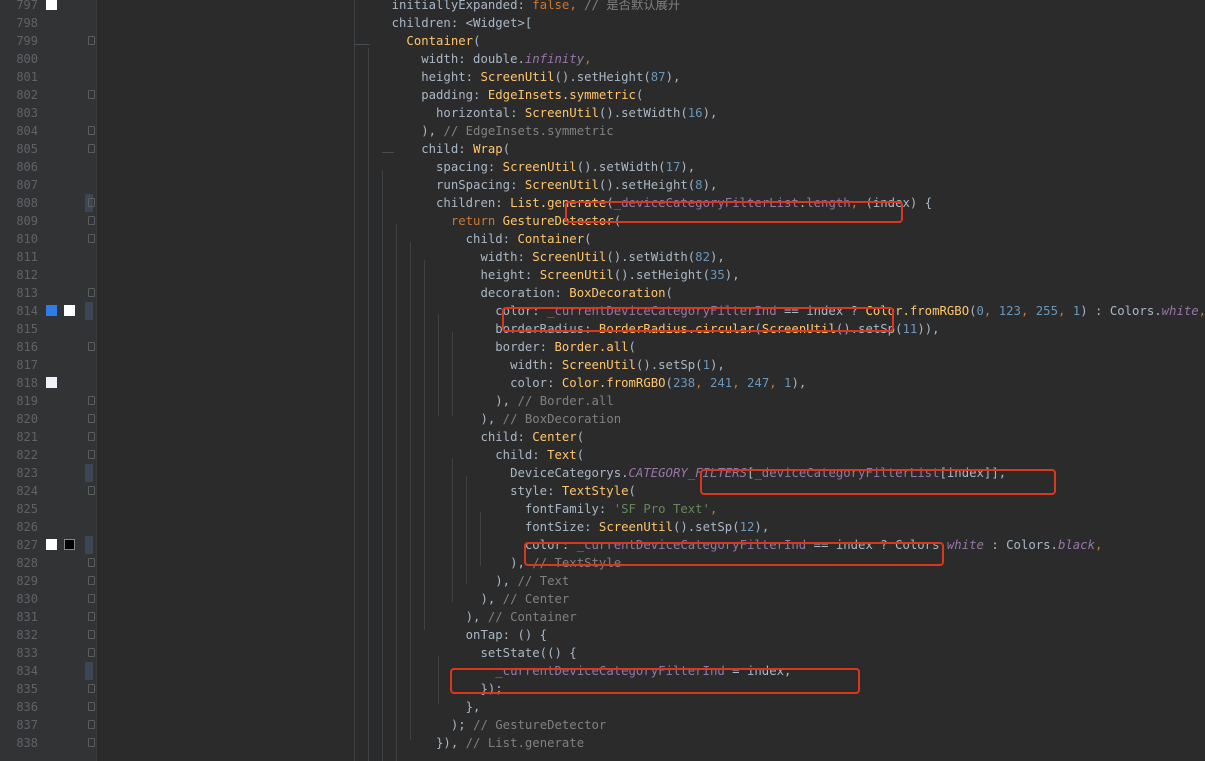 Image resolution: width=1205 pixels, height=761 pixels. Describe the element at coordinates (650, 725) in the screenshot. I see `code-line: ); // GestureDetector` at that location.